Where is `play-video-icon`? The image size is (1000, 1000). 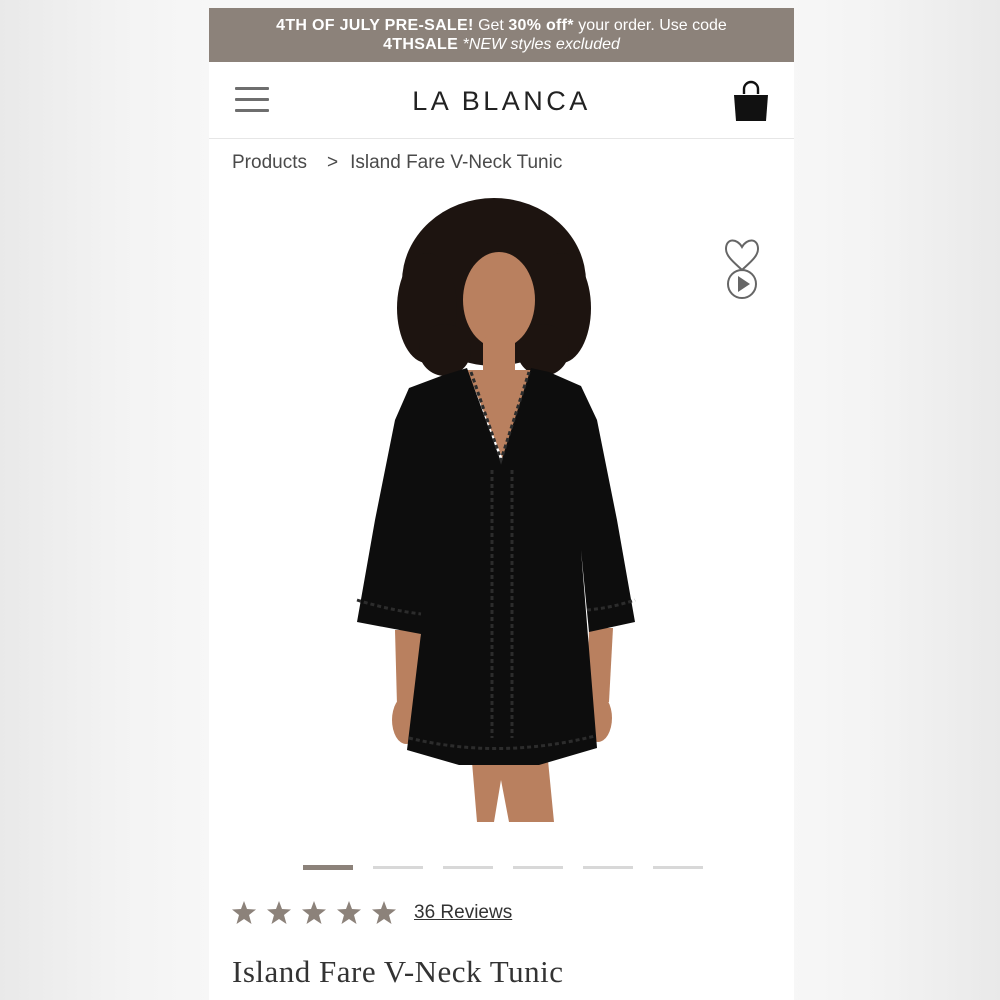
play-video-icon is located at coordinates (742, 284).